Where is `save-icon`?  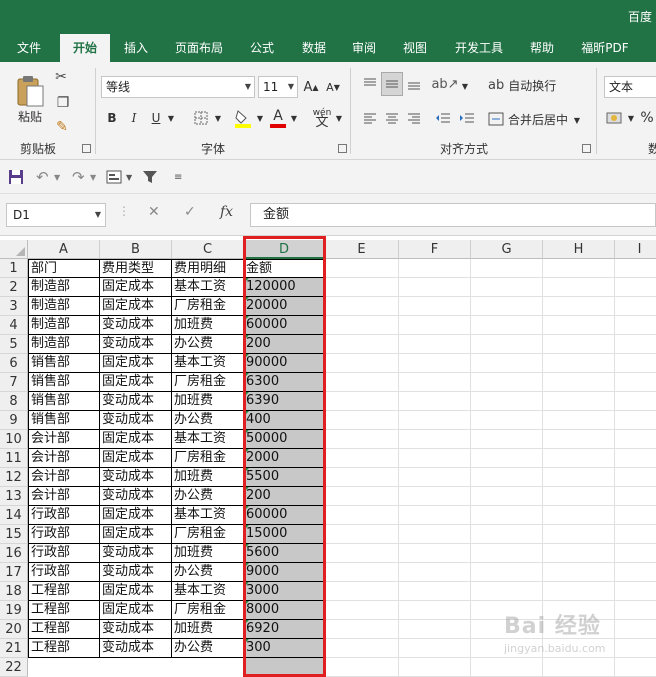 save-icon is located at coordinates (16, 177).